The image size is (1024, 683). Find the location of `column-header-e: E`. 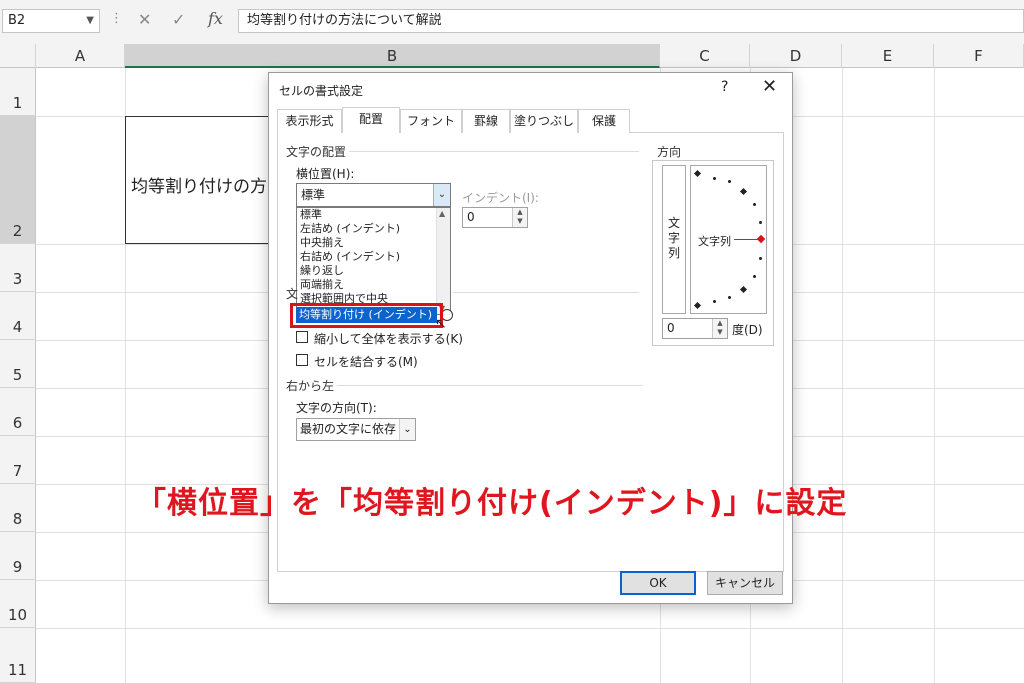

column-header-e: E is located at coordinates (888, 56).